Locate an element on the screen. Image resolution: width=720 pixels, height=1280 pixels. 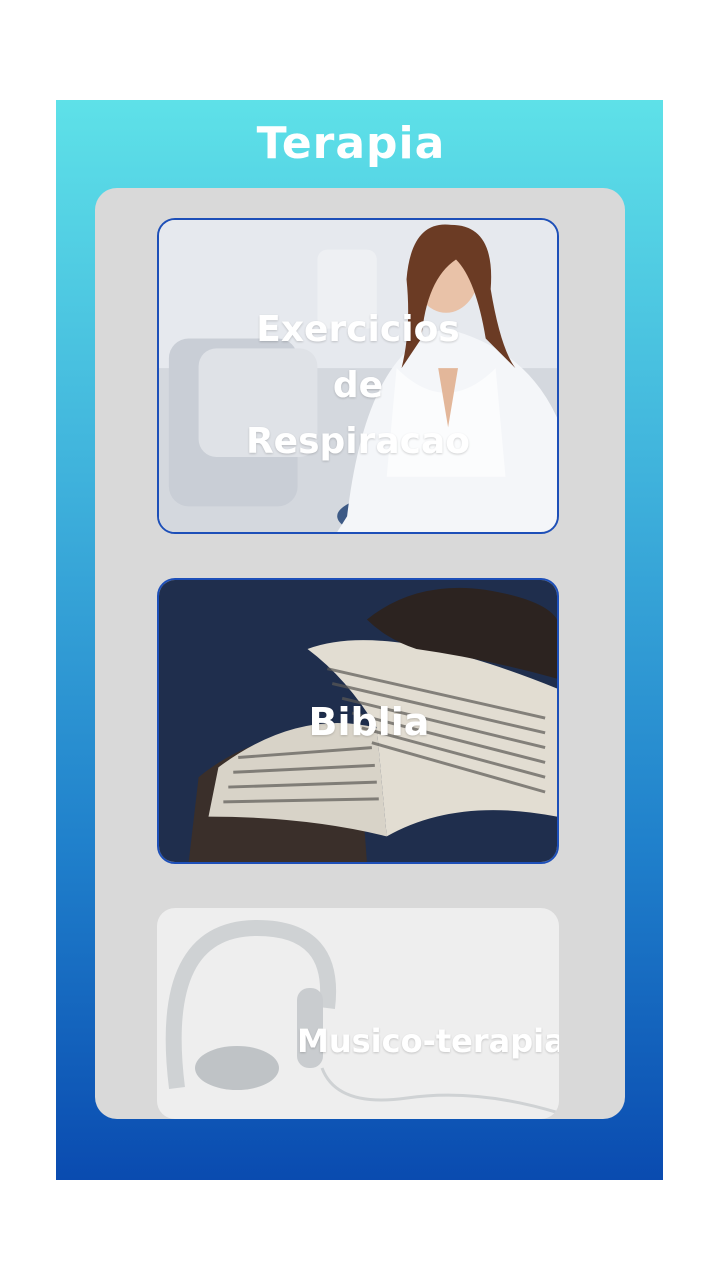
music-therapy-card: Musico-terapia is located at coordinates (358, 1013).